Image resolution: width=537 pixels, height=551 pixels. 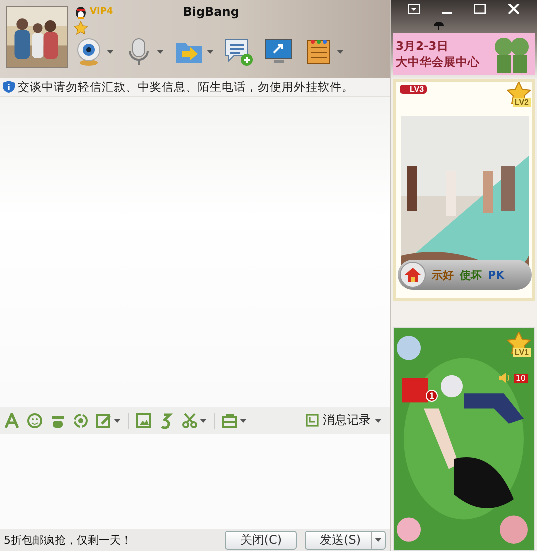 I want to click on window-title: BigBang, so click(x=211, y=12).